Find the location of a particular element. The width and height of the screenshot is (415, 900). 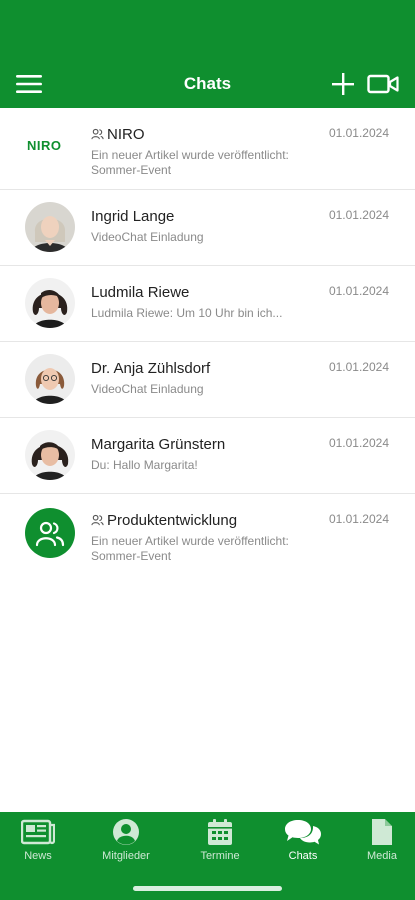

chat-name: Produktentwicklung is located at coordinates (164, 520).